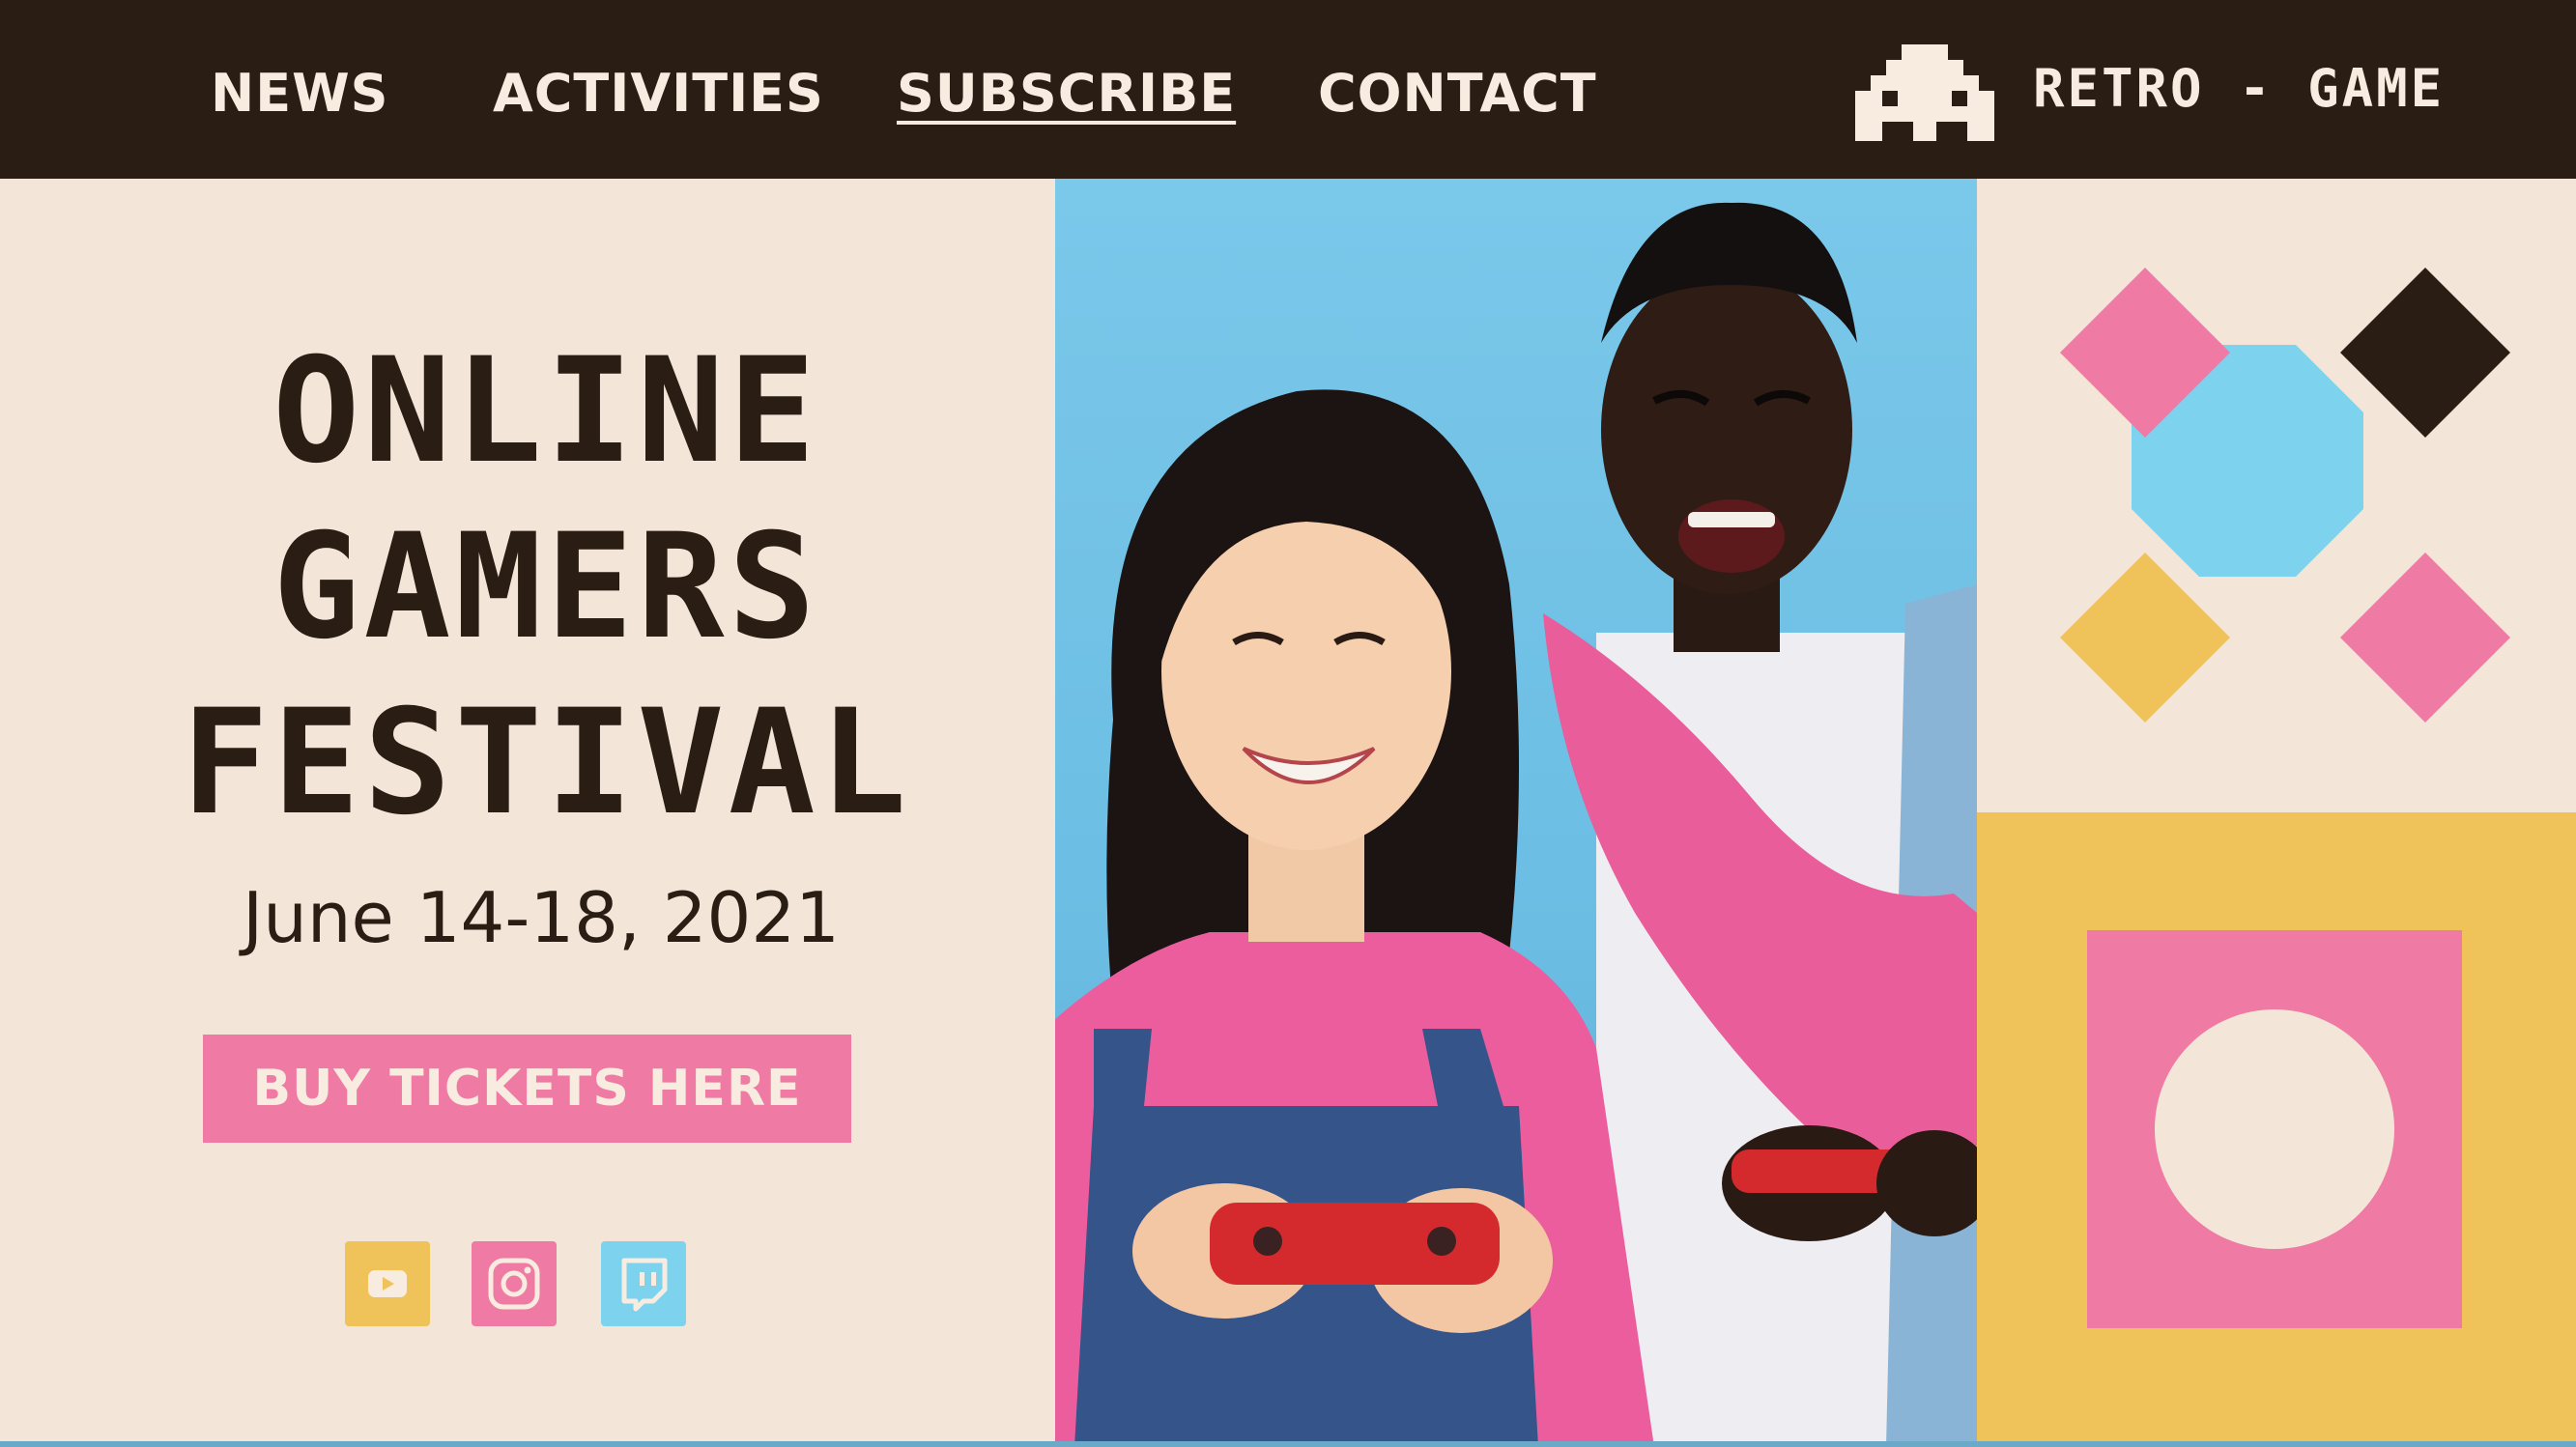  I want to click on nav-contact-link: CONTACT, so click(1458, 94).